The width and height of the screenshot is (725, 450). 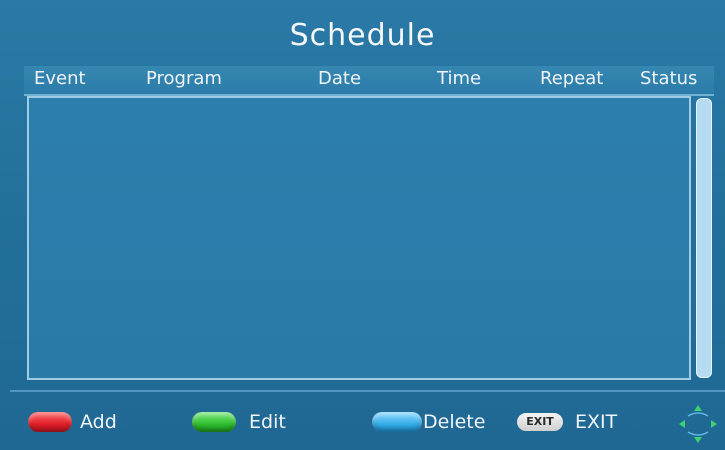 What do you see at coordinates (340, 78) in the screenshot?
I see `column-header-date: Date` at bounding box center [340, 78].